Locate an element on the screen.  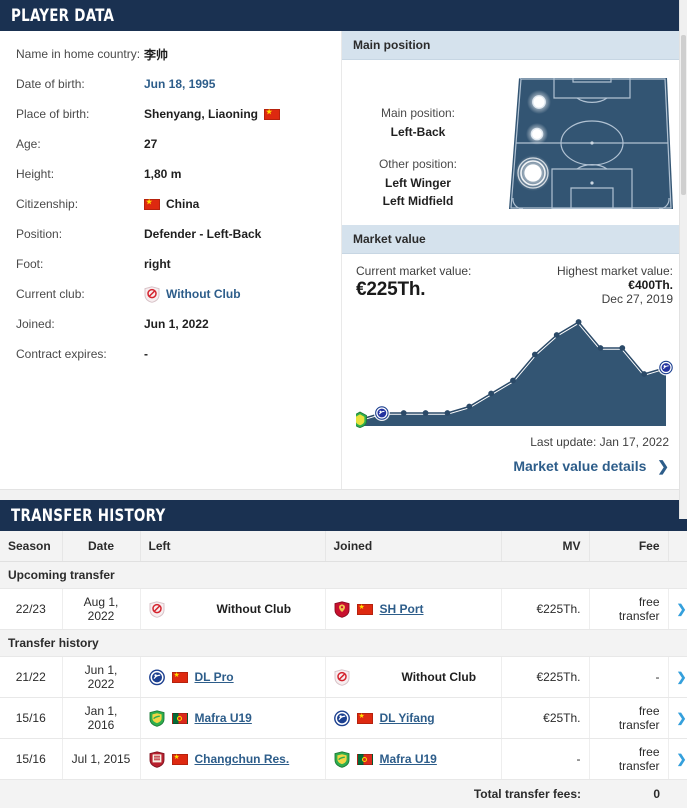
cell-left-club: DL Pro is located at coordinates (233, 677).